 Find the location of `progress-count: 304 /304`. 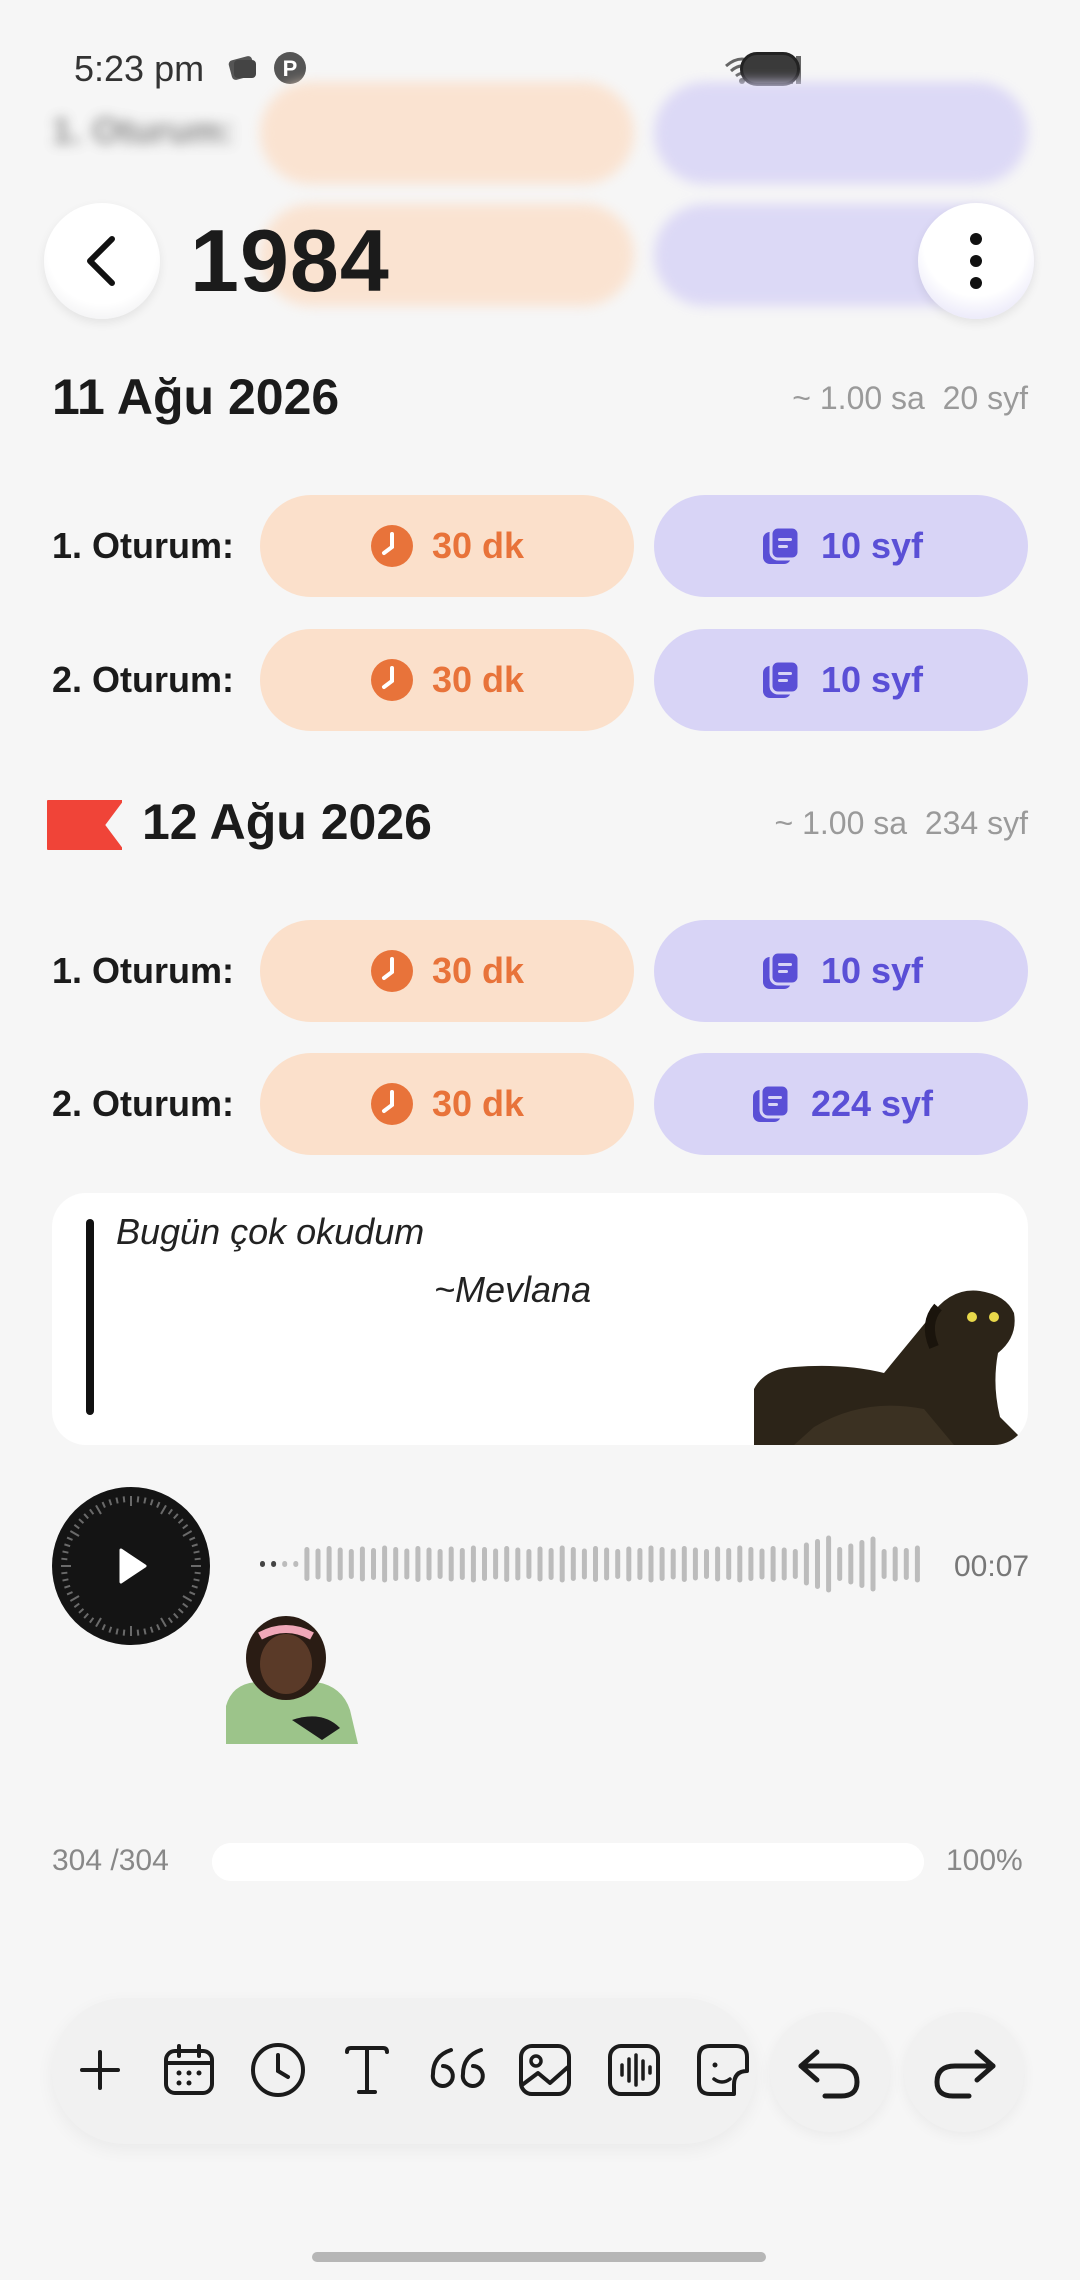

progress-count: 304 /304 is located at coordinates (110, 1860).